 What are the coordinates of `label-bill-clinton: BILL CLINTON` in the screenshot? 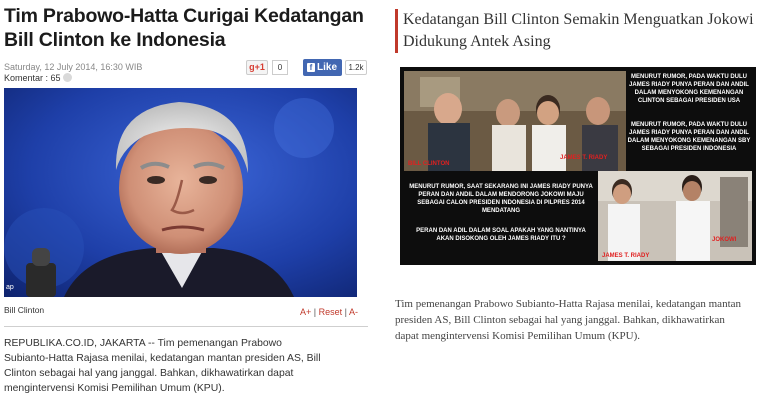 It's located at (429, 164).